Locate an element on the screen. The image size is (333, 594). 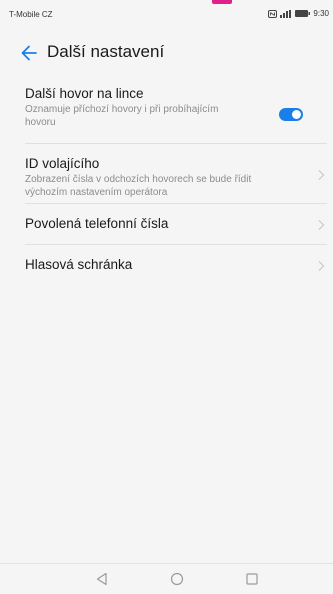
setting-title: ID volajícího is located at coordinates (62, 163).